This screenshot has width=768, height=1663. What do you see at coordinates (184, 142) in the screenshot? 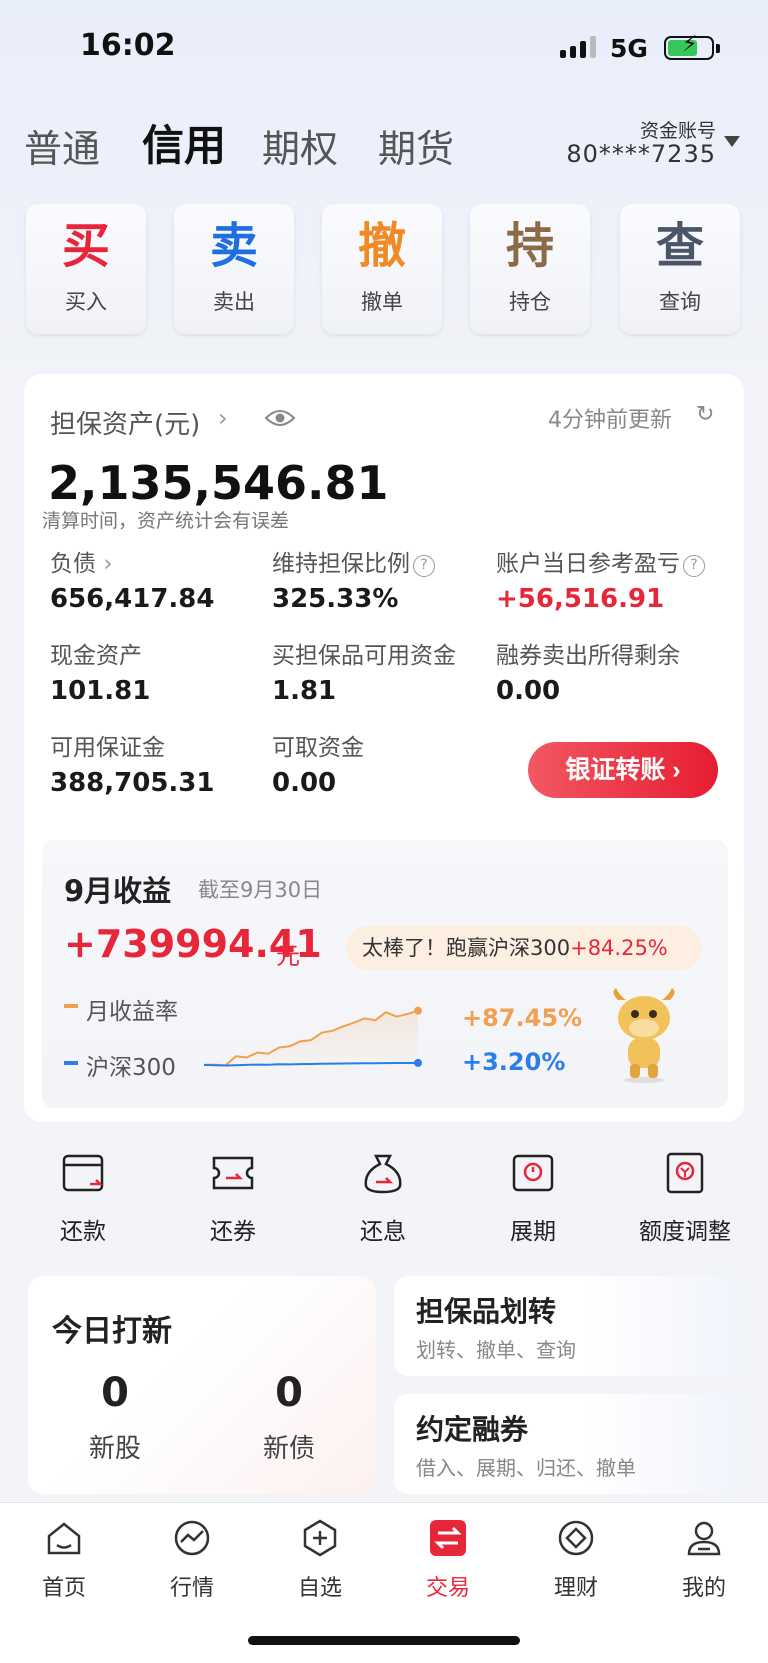
I see `tab-credit: 信用` at bounding box center [184, 142].